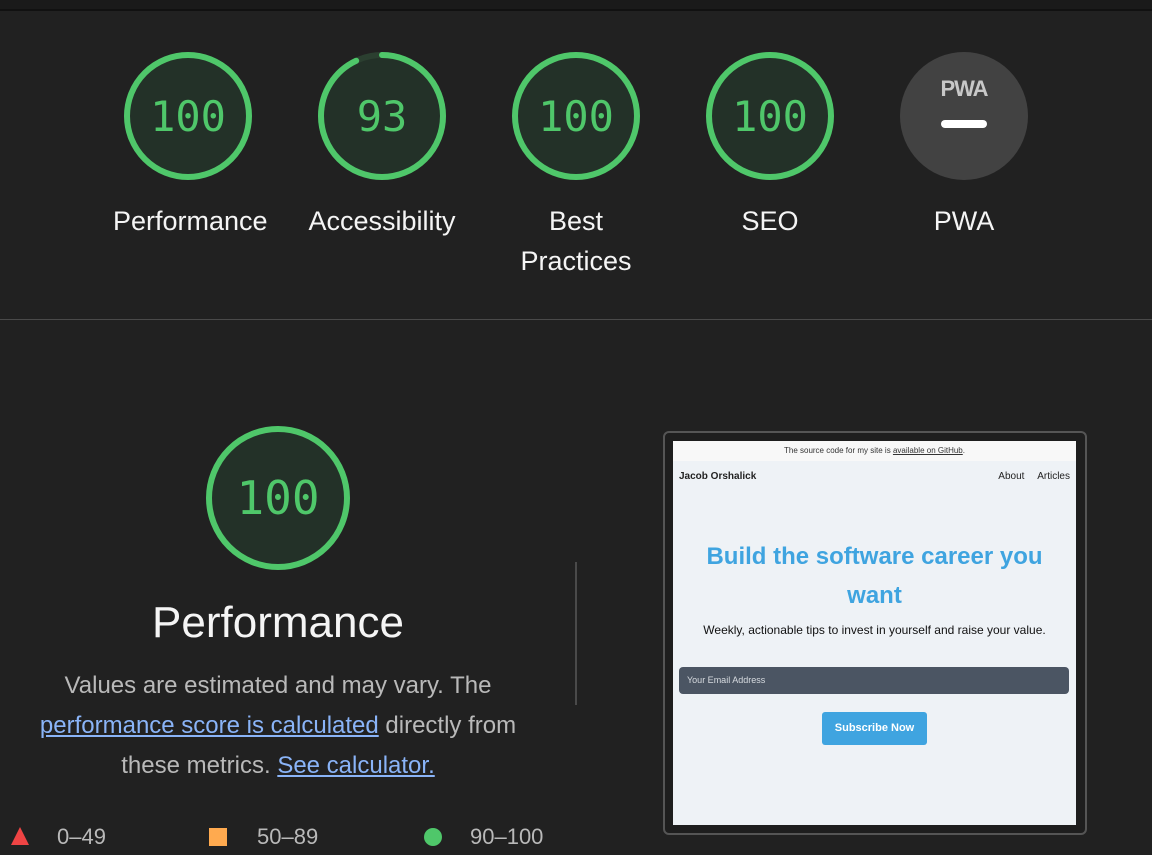 This screenshot has height=855, width=1152. What do you see at coordinates (288, 836) in the screenshot?
I see `legend-range-average: 50–89` at bounding box center [288, 836].